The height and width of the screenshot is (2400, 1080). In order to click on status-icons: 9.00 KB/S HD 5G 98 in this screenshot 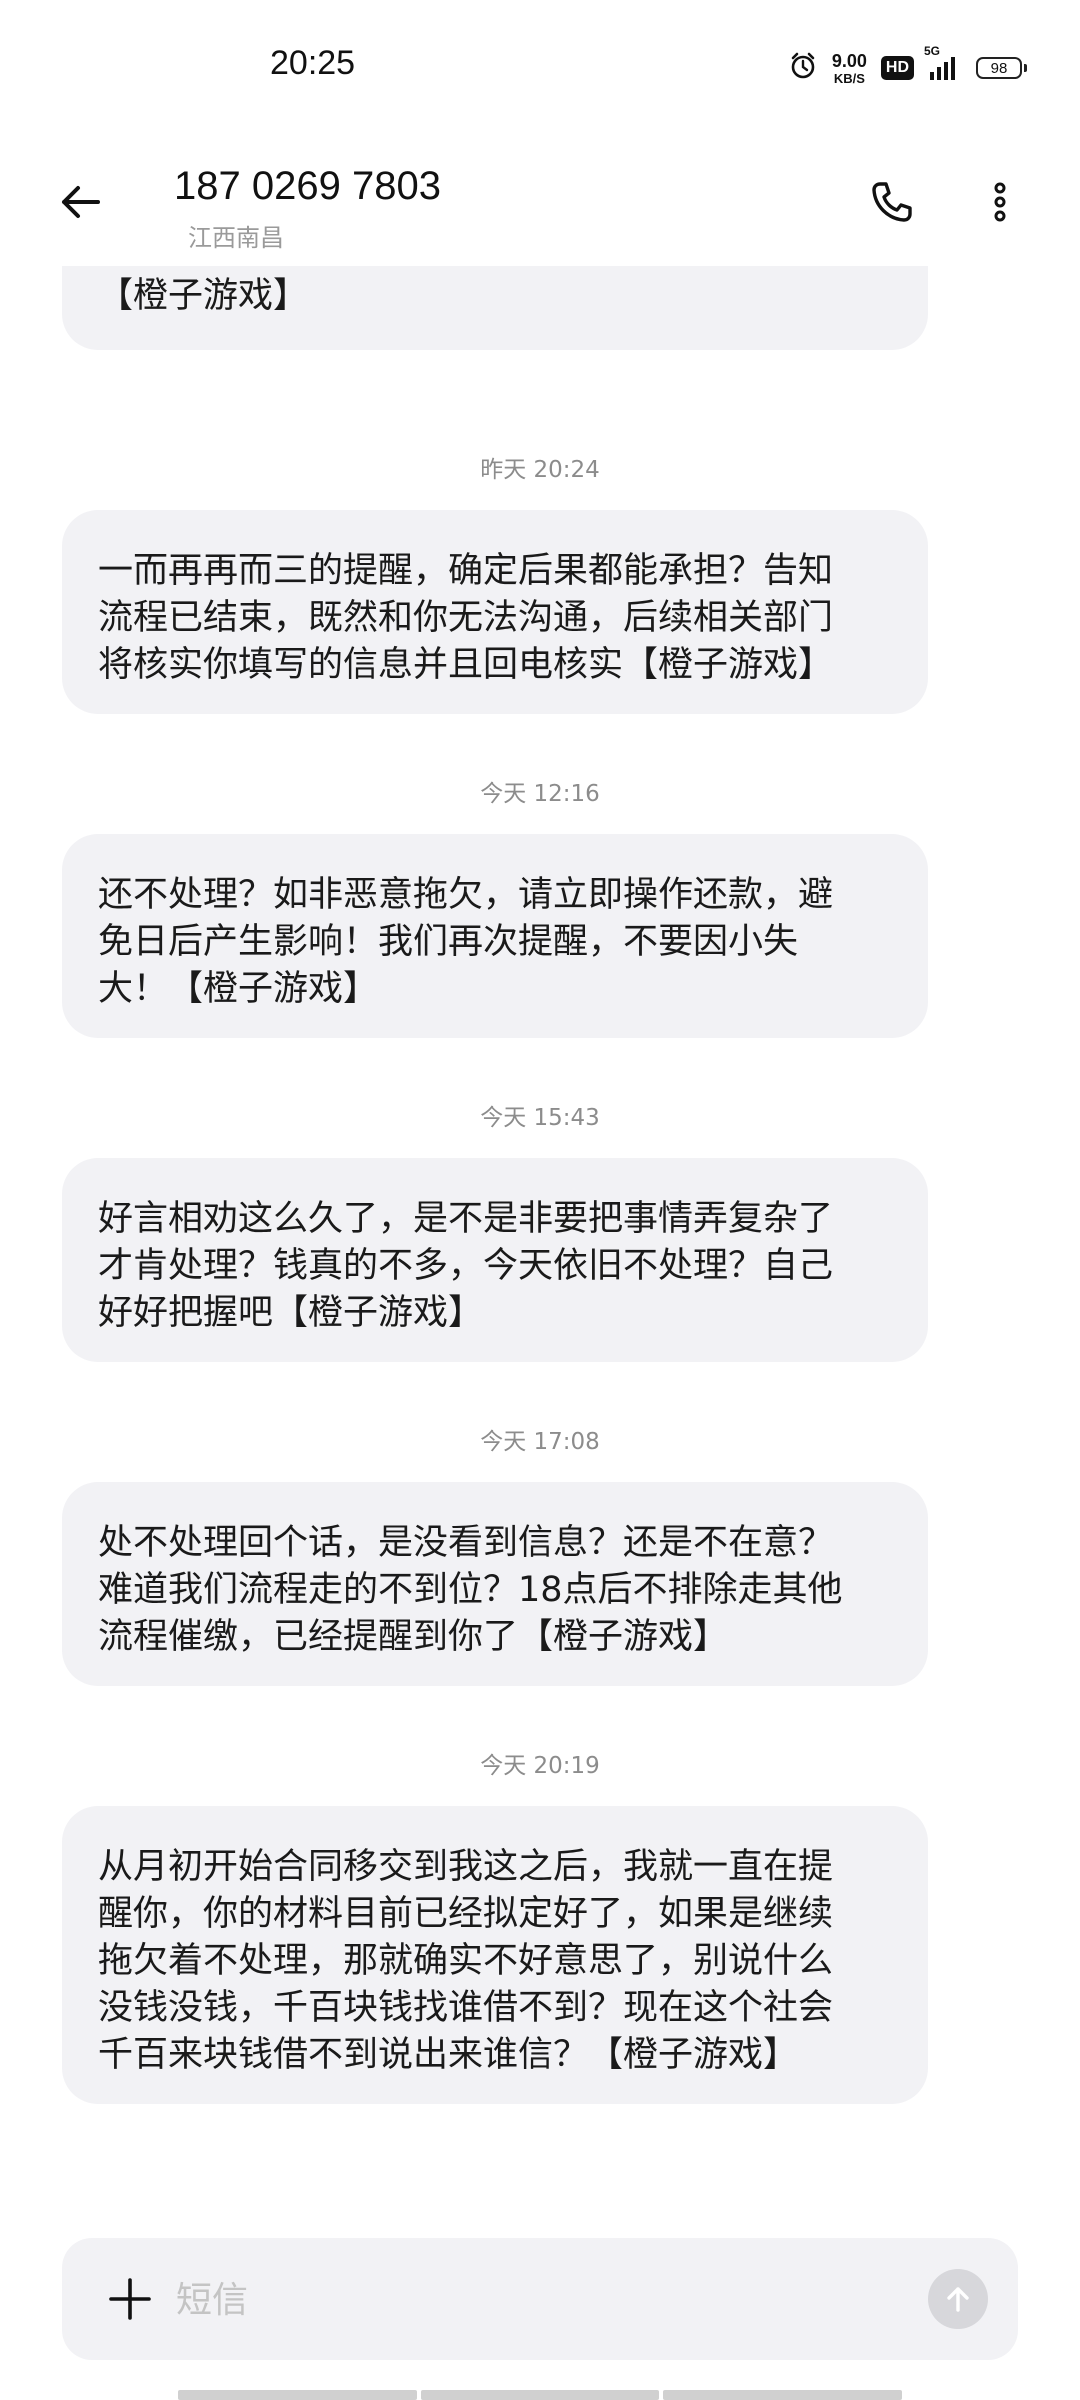, I will do `click(907, 66)`.